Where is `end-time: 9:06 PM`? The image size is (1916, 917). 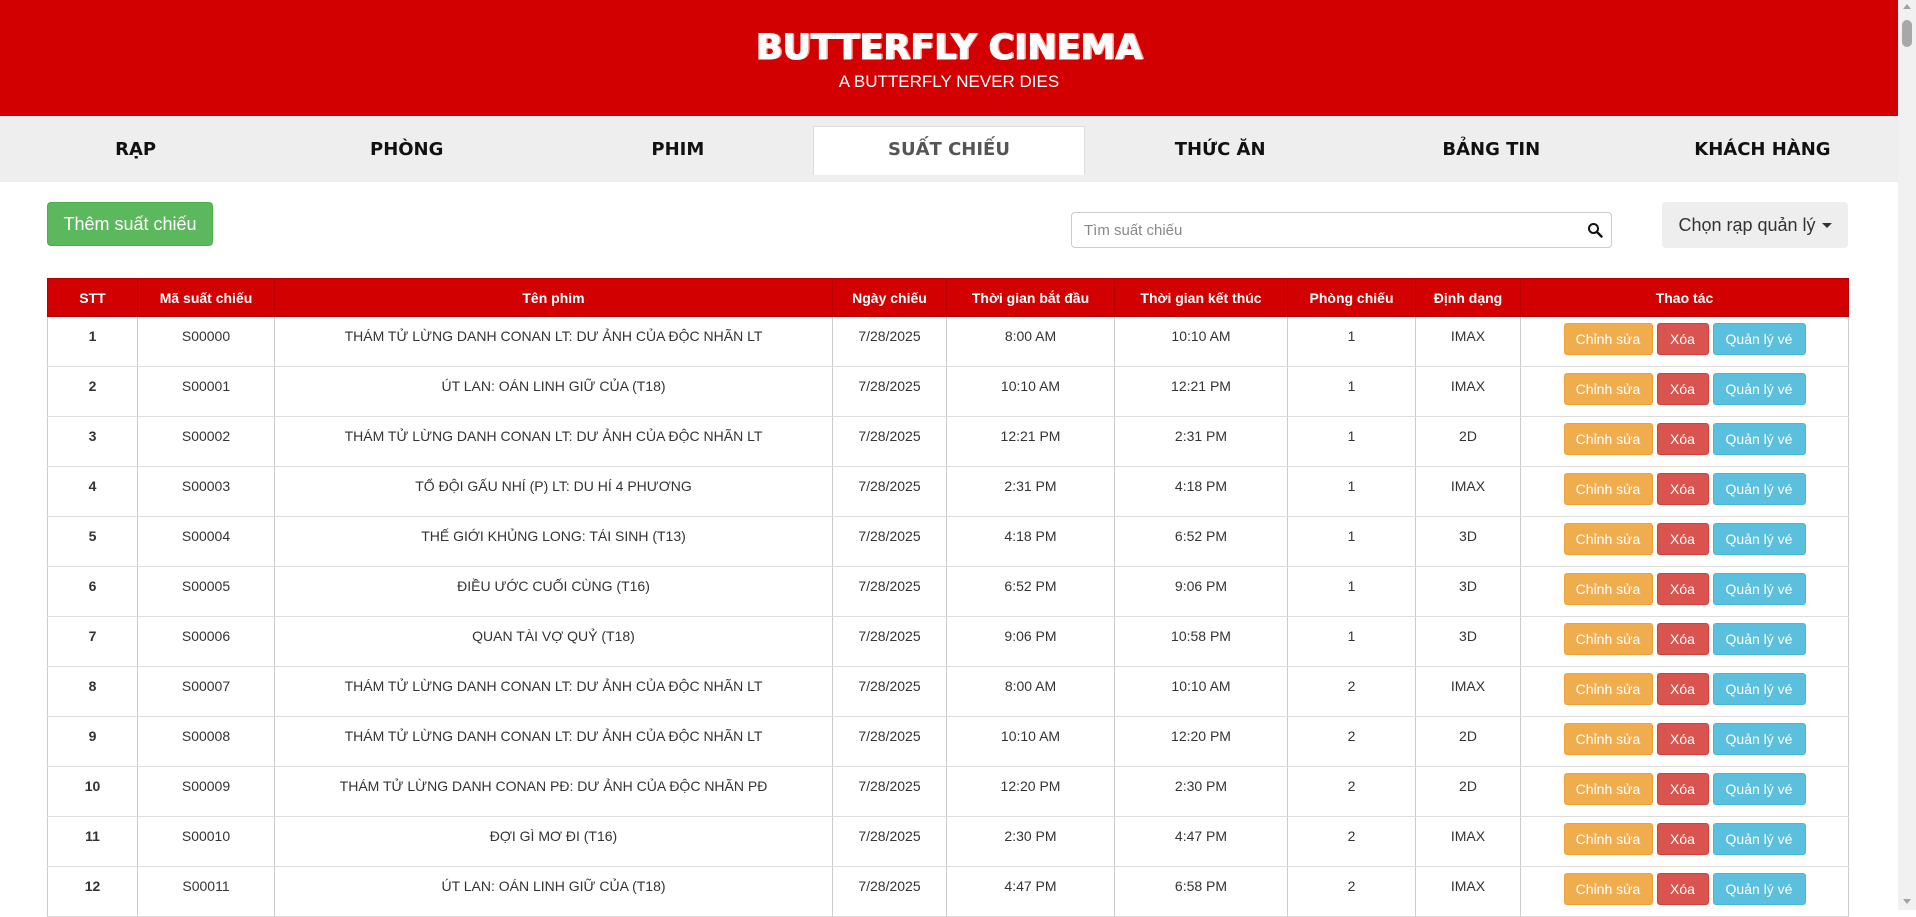
end-time: 9:06 PM is located at coordinates (1201, 591).